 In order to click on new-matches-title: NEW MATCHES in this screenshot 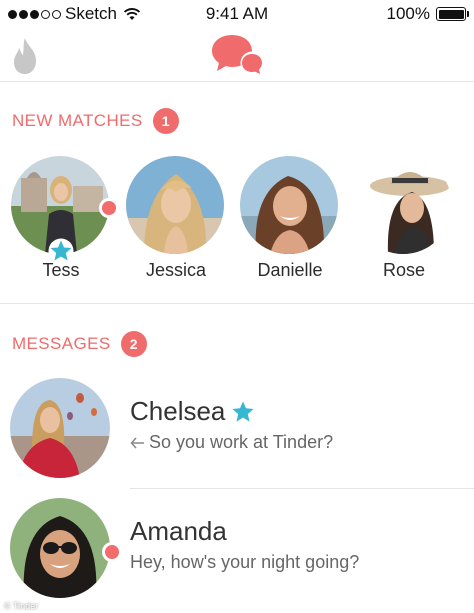, I will do `click(77, 120)`.